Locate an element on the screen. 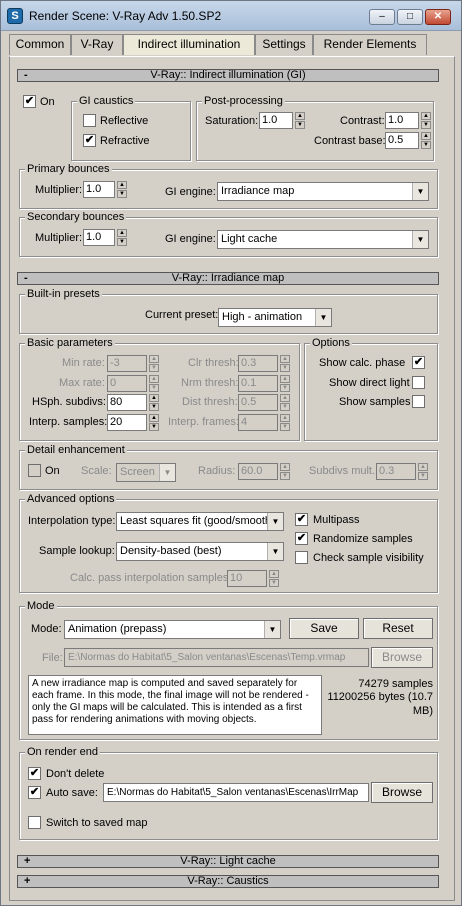 The width and height of the screenshot is (462, 906). current-preset-select: High - animation ▼ is located at coordinates (275, 317).